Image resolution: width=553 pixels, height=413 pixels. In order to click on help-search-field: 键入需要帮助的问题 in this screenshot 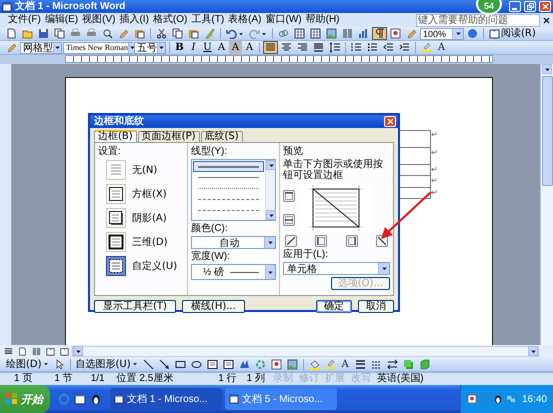, I will do `click(478, 20)`.